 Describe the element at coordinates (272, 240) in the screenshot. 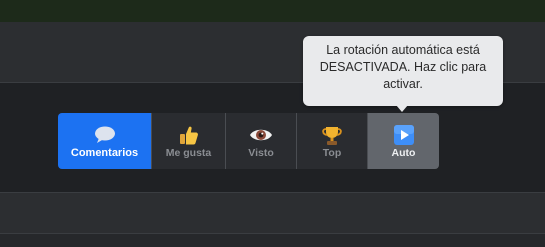

I see `bottom-panel` at that location.